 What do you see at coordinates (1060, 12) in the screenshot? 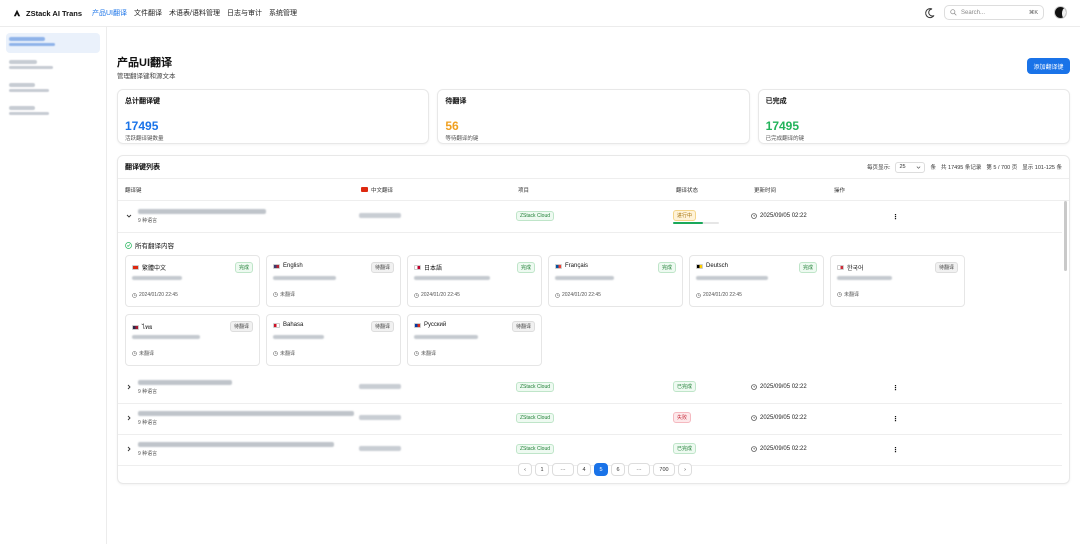
I see `avatar` at bounding box center [1060, 12].